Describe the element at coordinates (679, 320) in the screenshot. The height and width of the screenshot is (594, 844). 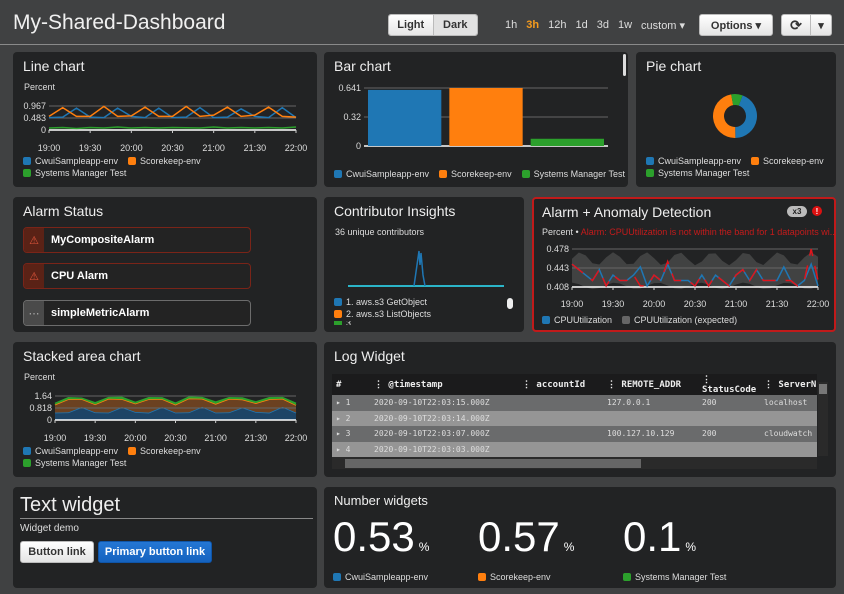
I see `legend-item: CPUUtilization (expected)` at that location.